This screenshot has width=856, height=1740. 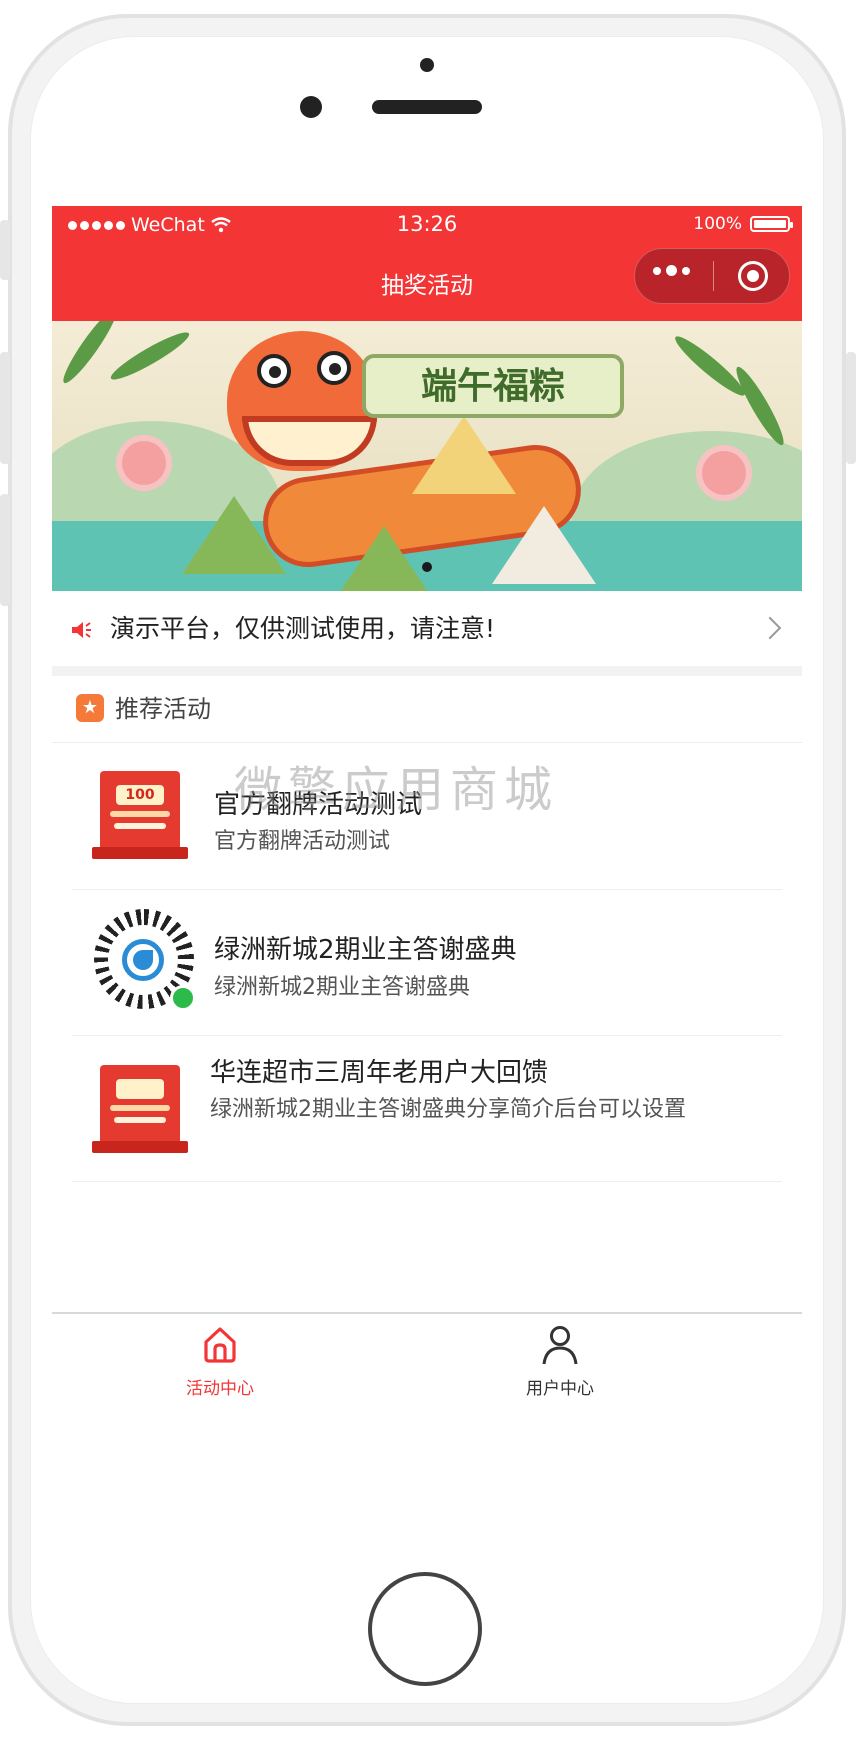 What do you see at coordinates (81, 630) in the screenshot?
I see `speaker-icon` at bounding box center [81, 630].